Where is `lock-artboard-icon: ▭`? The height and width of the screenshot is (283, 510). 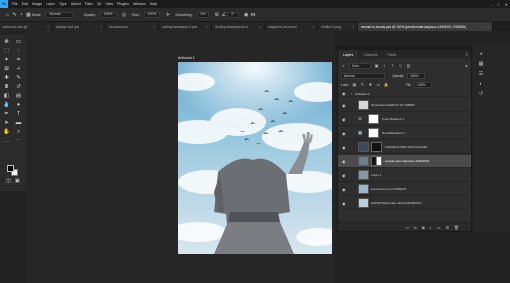 lock-artboard-icon: ▭ is located at coordinates (378, 84).